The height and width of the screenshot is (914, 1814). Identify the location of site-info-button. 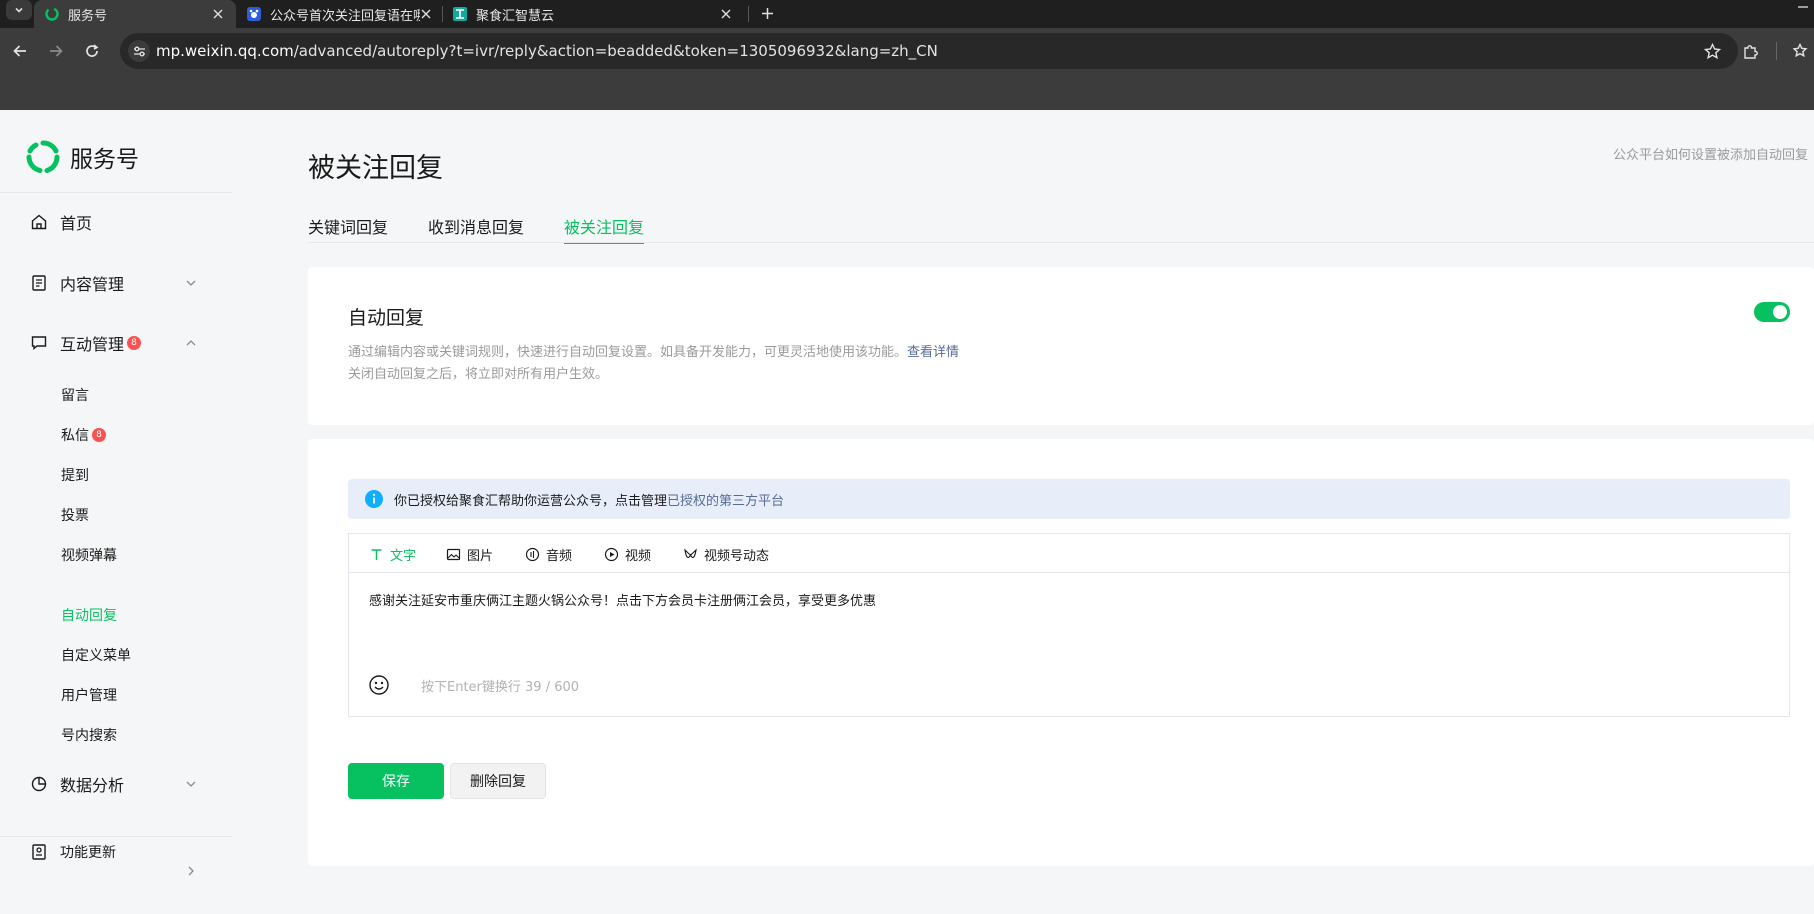
(139, 51).